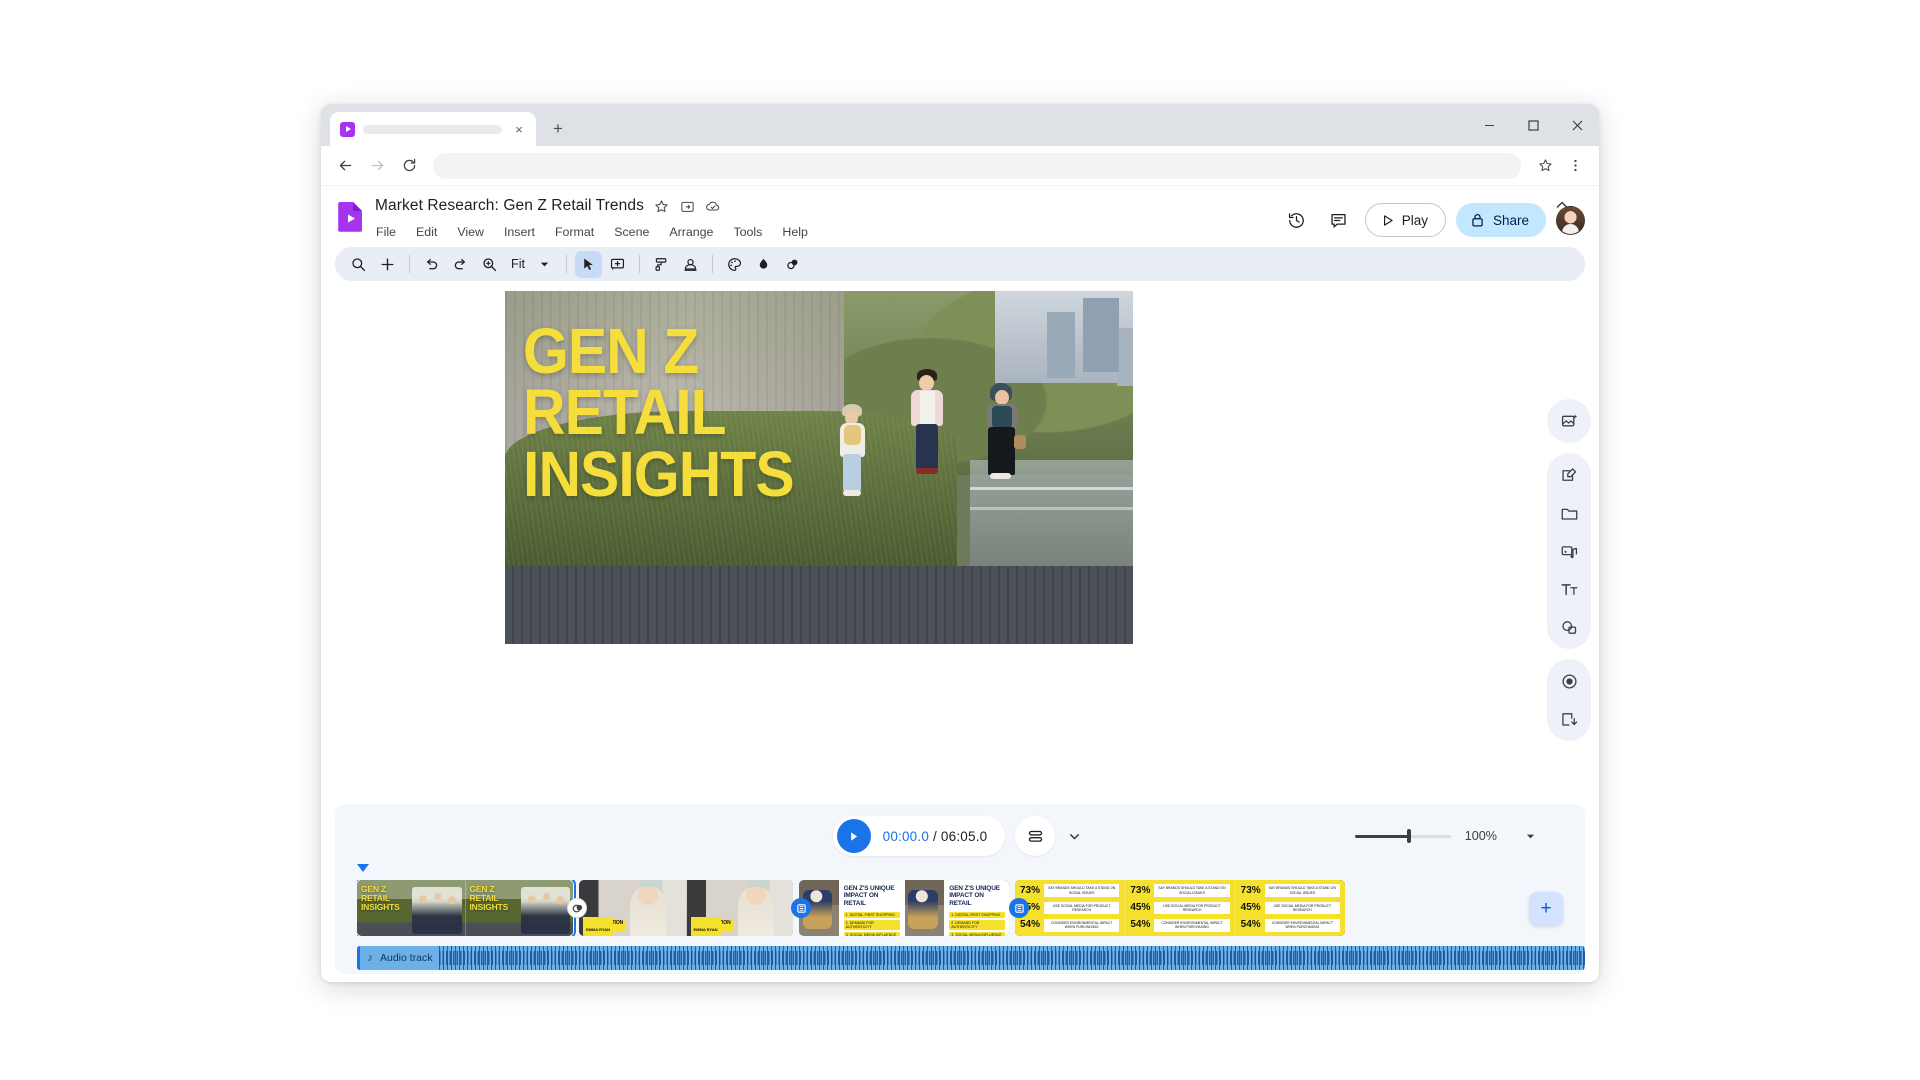  What do you see at coordinates (426, 232) in the screenshot?
I see `menu-item-edit: Edit` at bounding box center [426, 232].